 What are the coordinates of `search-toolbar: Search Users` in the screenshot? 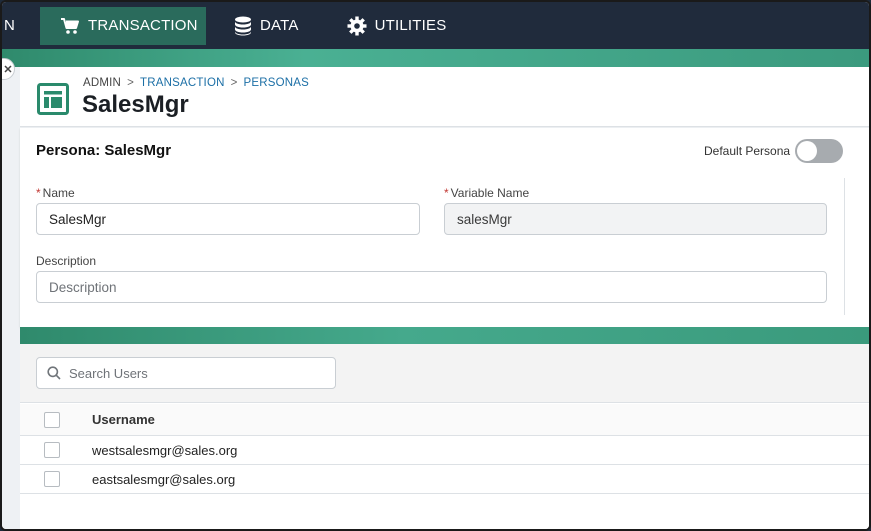 It's located at (444, 373).